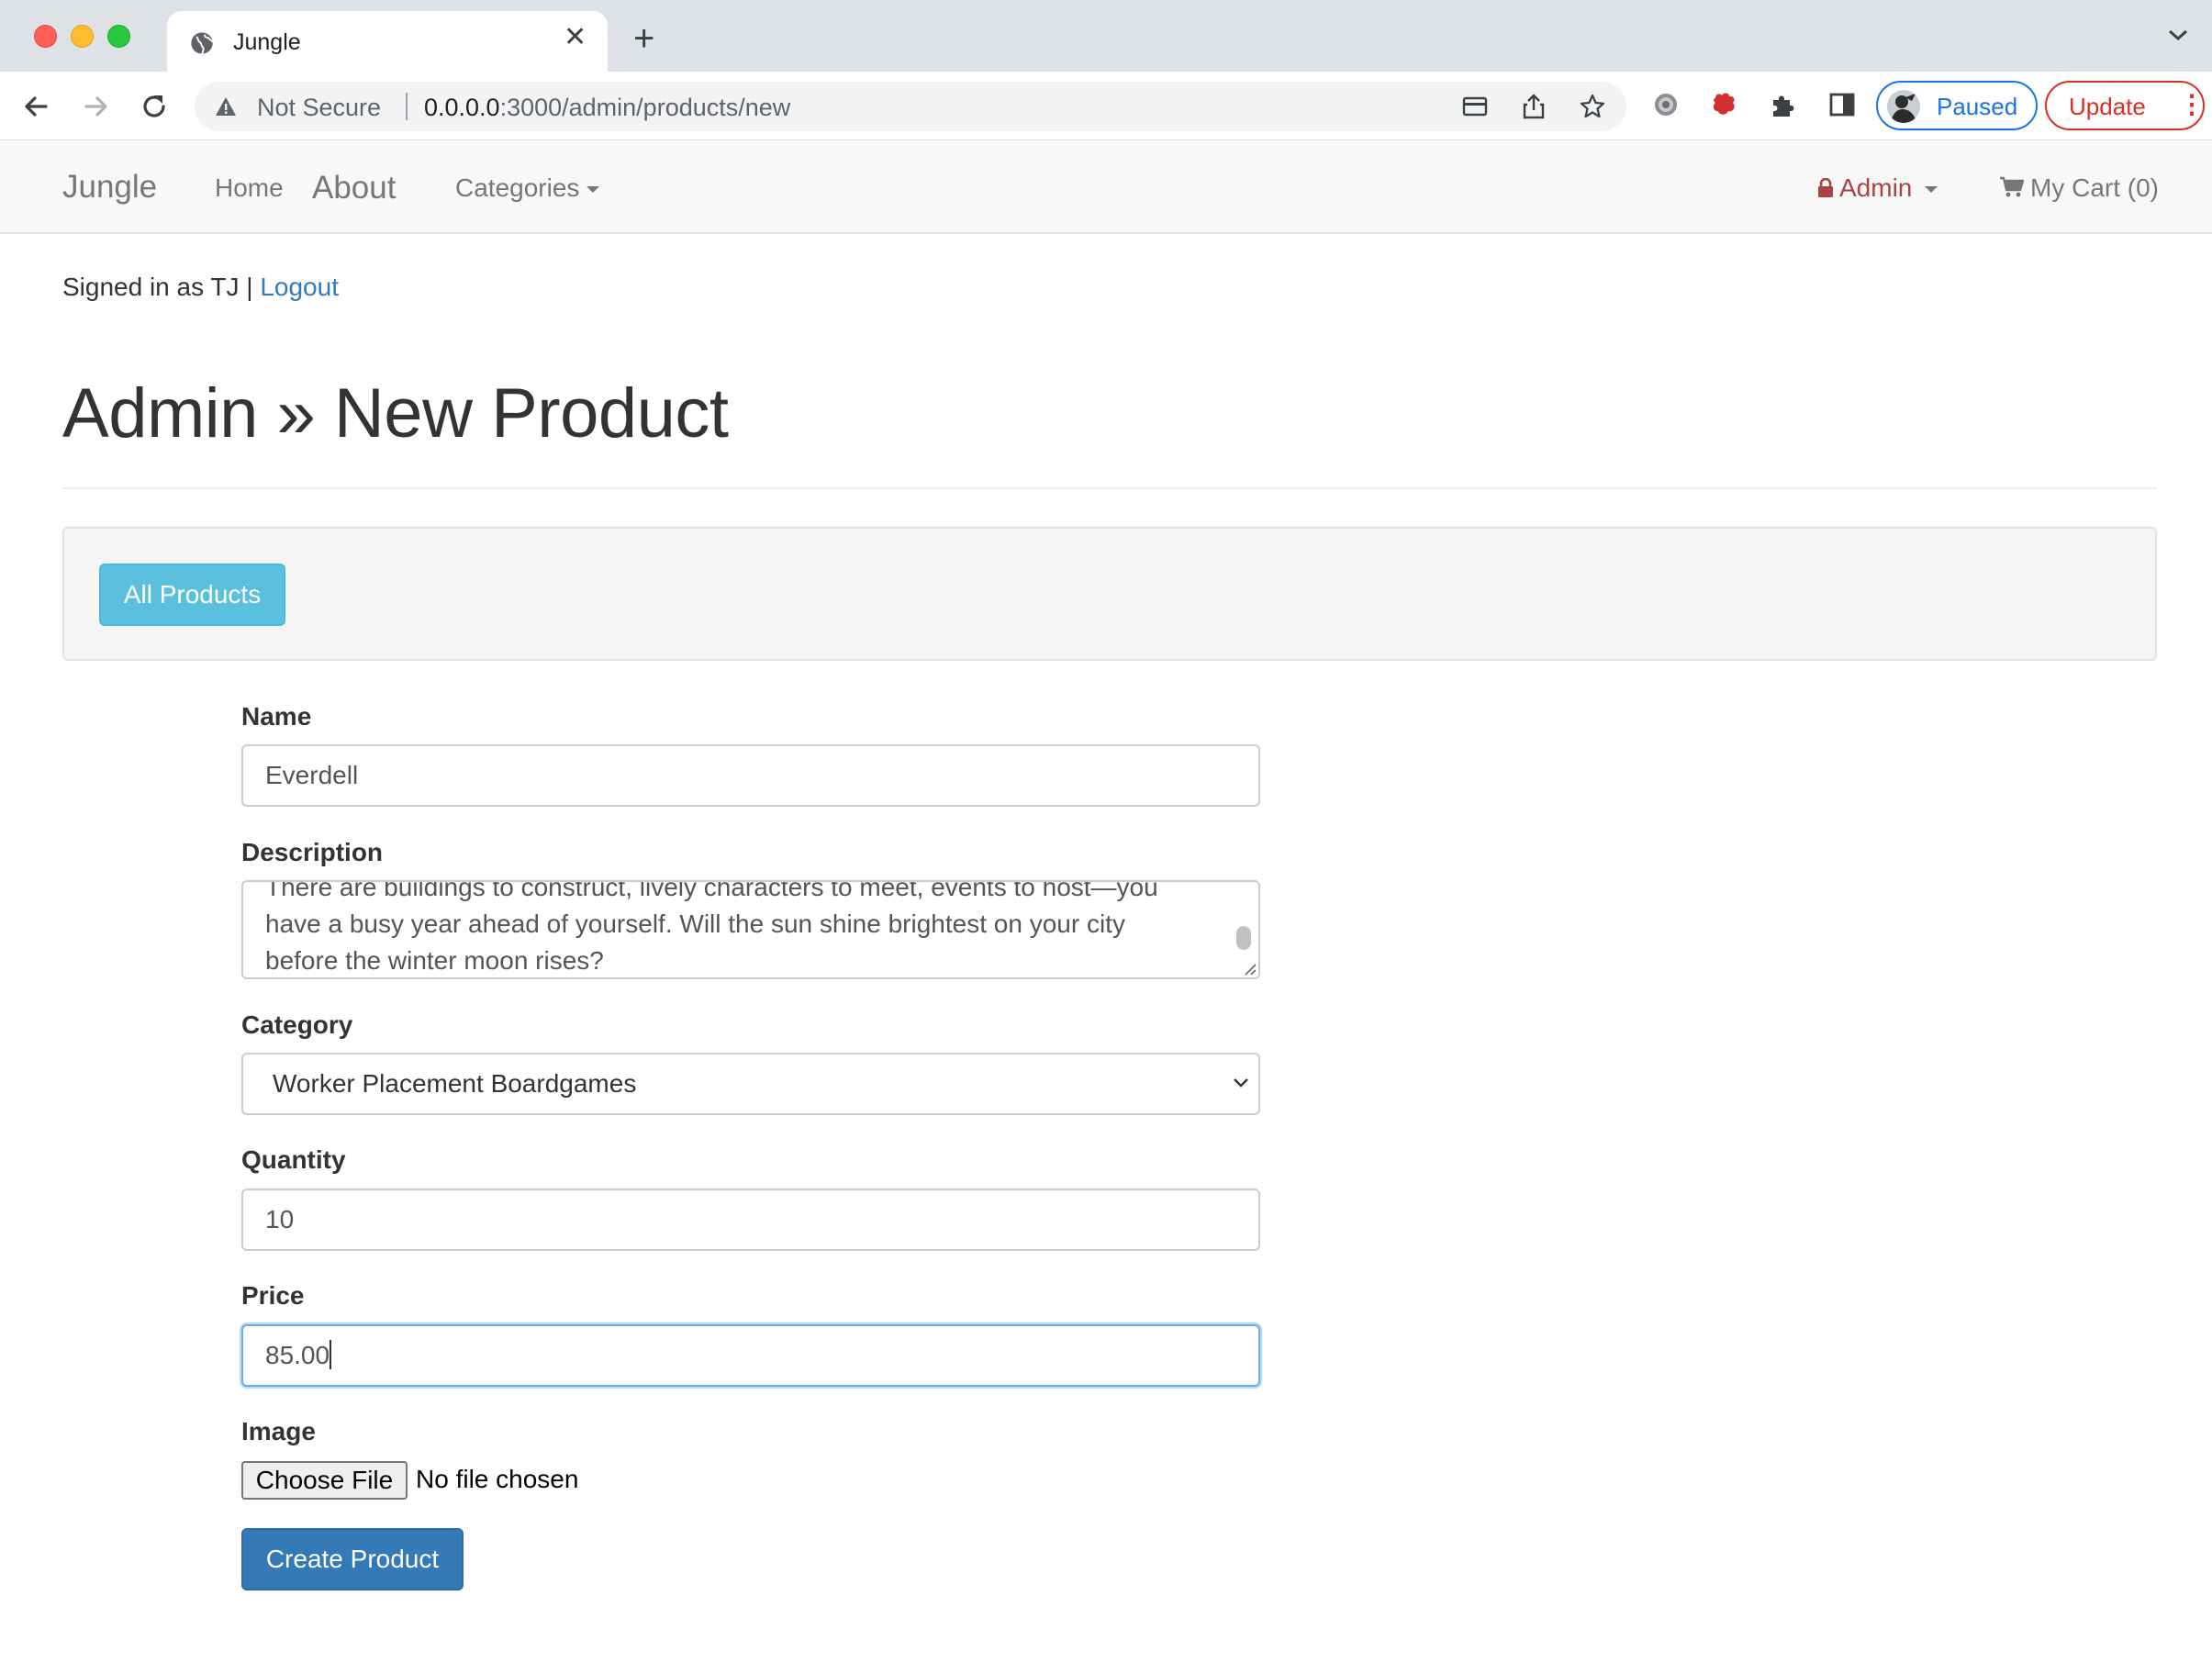 The image size is (2212, 1674). Describe the element at coordinates (750, 1220) in the screenshot. I see `quantity-field: 10` at that location.